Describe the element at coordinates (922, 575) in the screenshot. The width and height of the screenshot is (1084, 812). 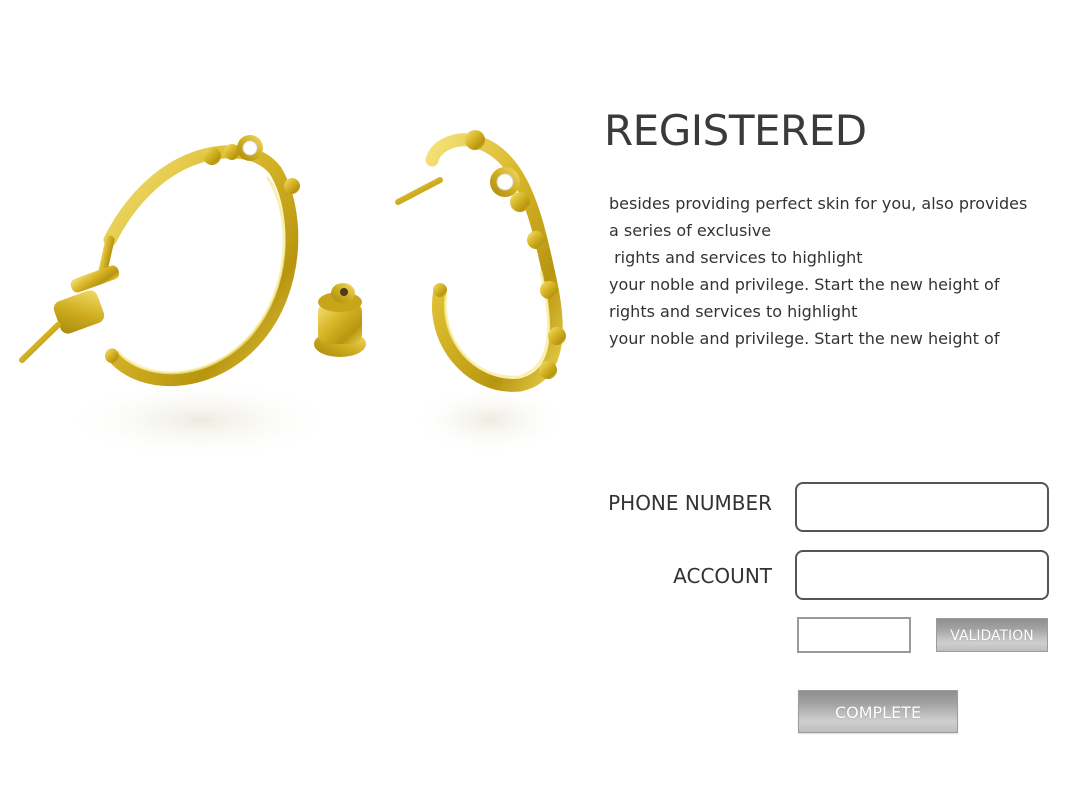
I see `account-input` at that location.